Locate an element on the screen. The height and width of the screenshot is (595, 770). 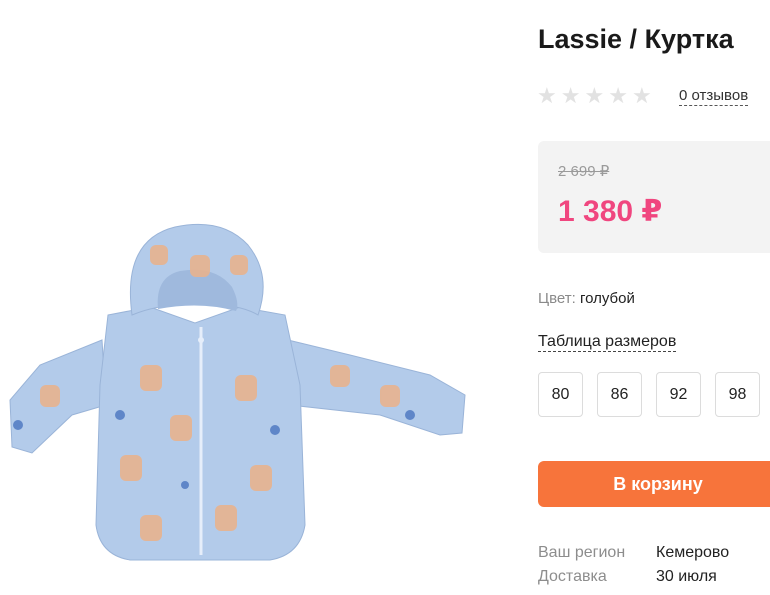
color-info: Цвет: голубой is located at coordinates (586, 298).